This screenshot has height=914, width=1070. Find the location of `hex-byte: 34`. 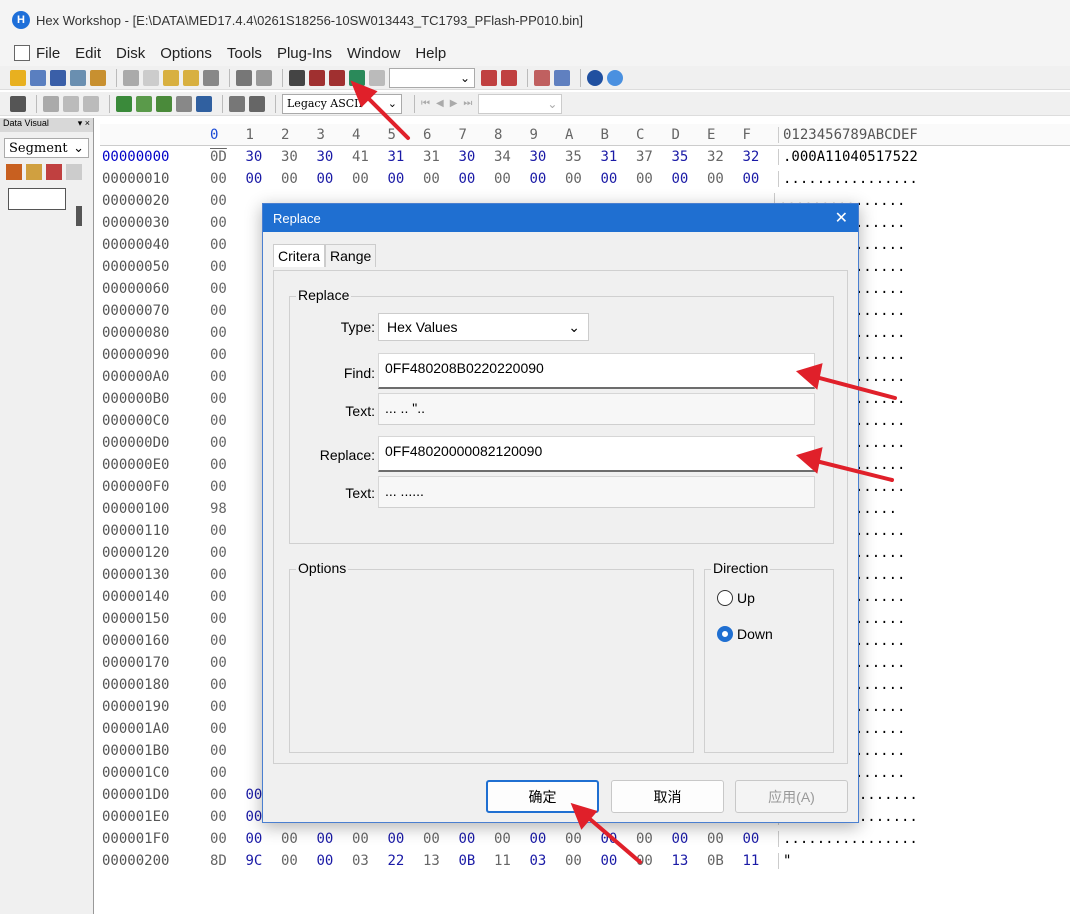

hex-byte: 34 is located at coordinates (508, 157).